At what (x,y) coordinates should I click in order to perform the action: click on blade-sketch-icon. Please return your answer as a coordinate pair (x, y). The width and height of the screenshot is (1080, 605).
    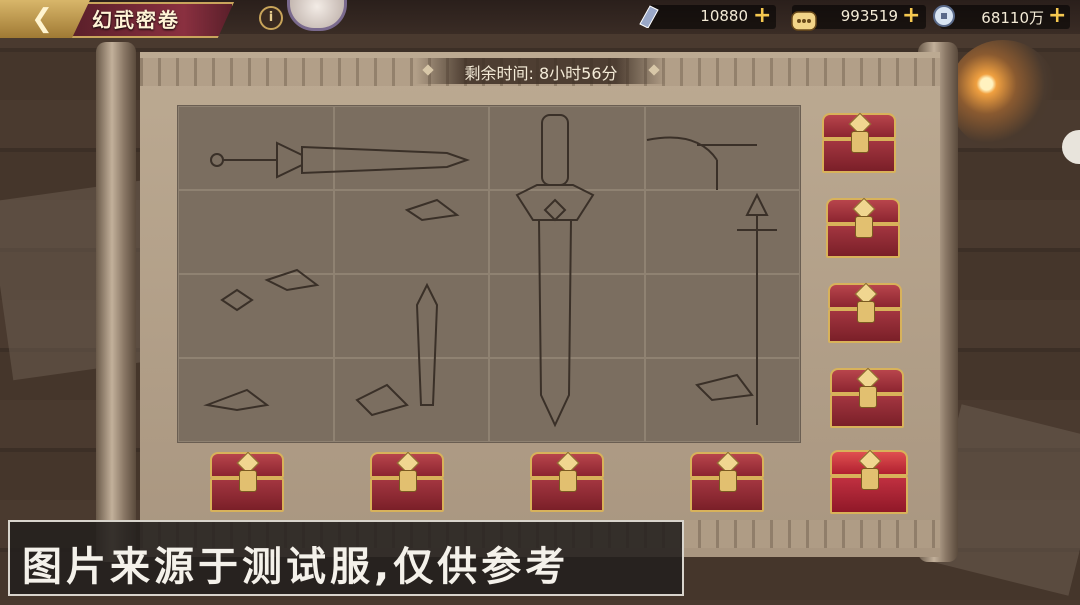
    Looking at the image, I should click on (427, 344).